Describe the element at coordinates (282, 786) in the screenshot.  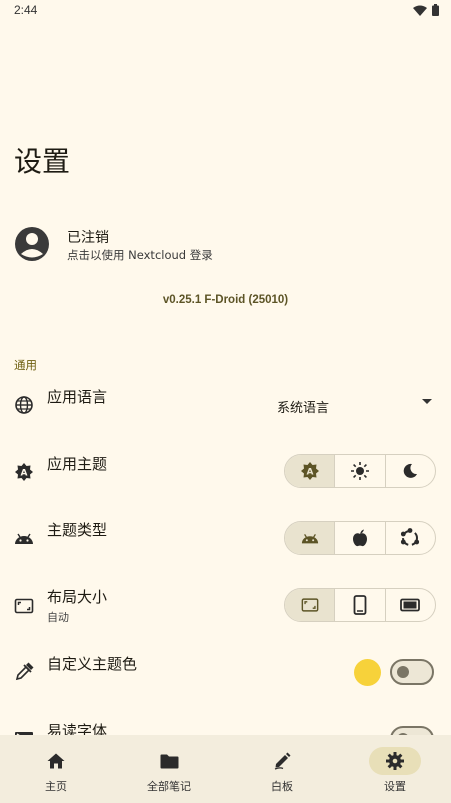
I see `nav-label: 白板` at that location.